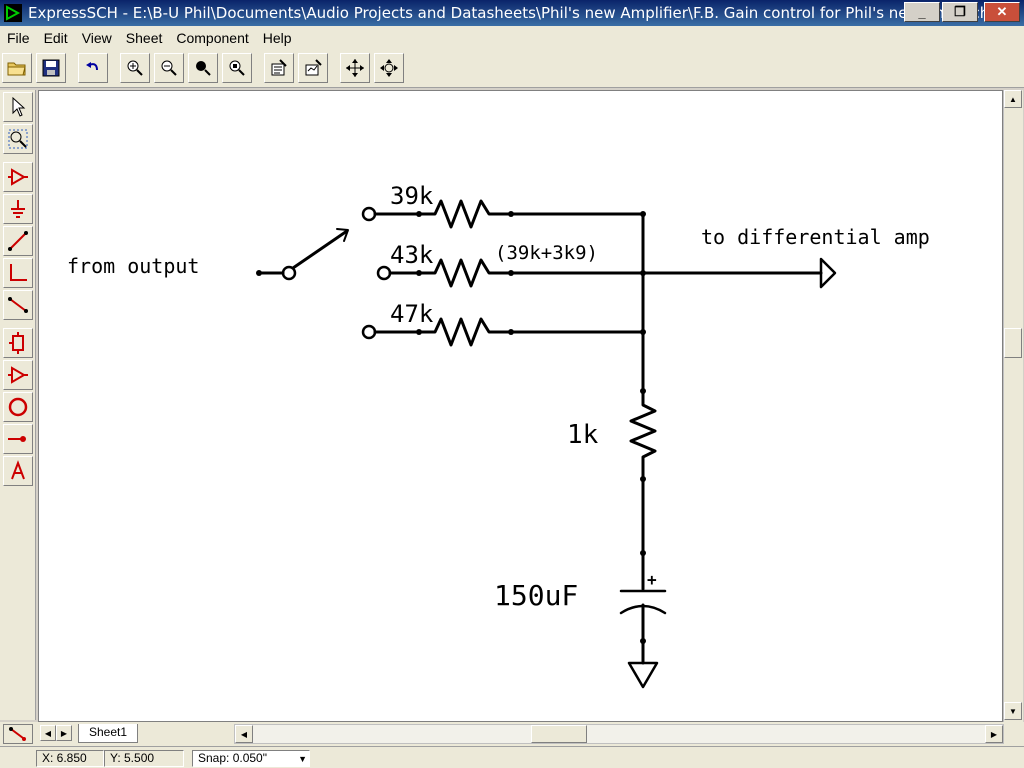 This screenshot has height=768, width=1024. What do you see at coordinates (18, 38) in the screenshot?
I see `menu-file: File` at bounding box center [18, 38].